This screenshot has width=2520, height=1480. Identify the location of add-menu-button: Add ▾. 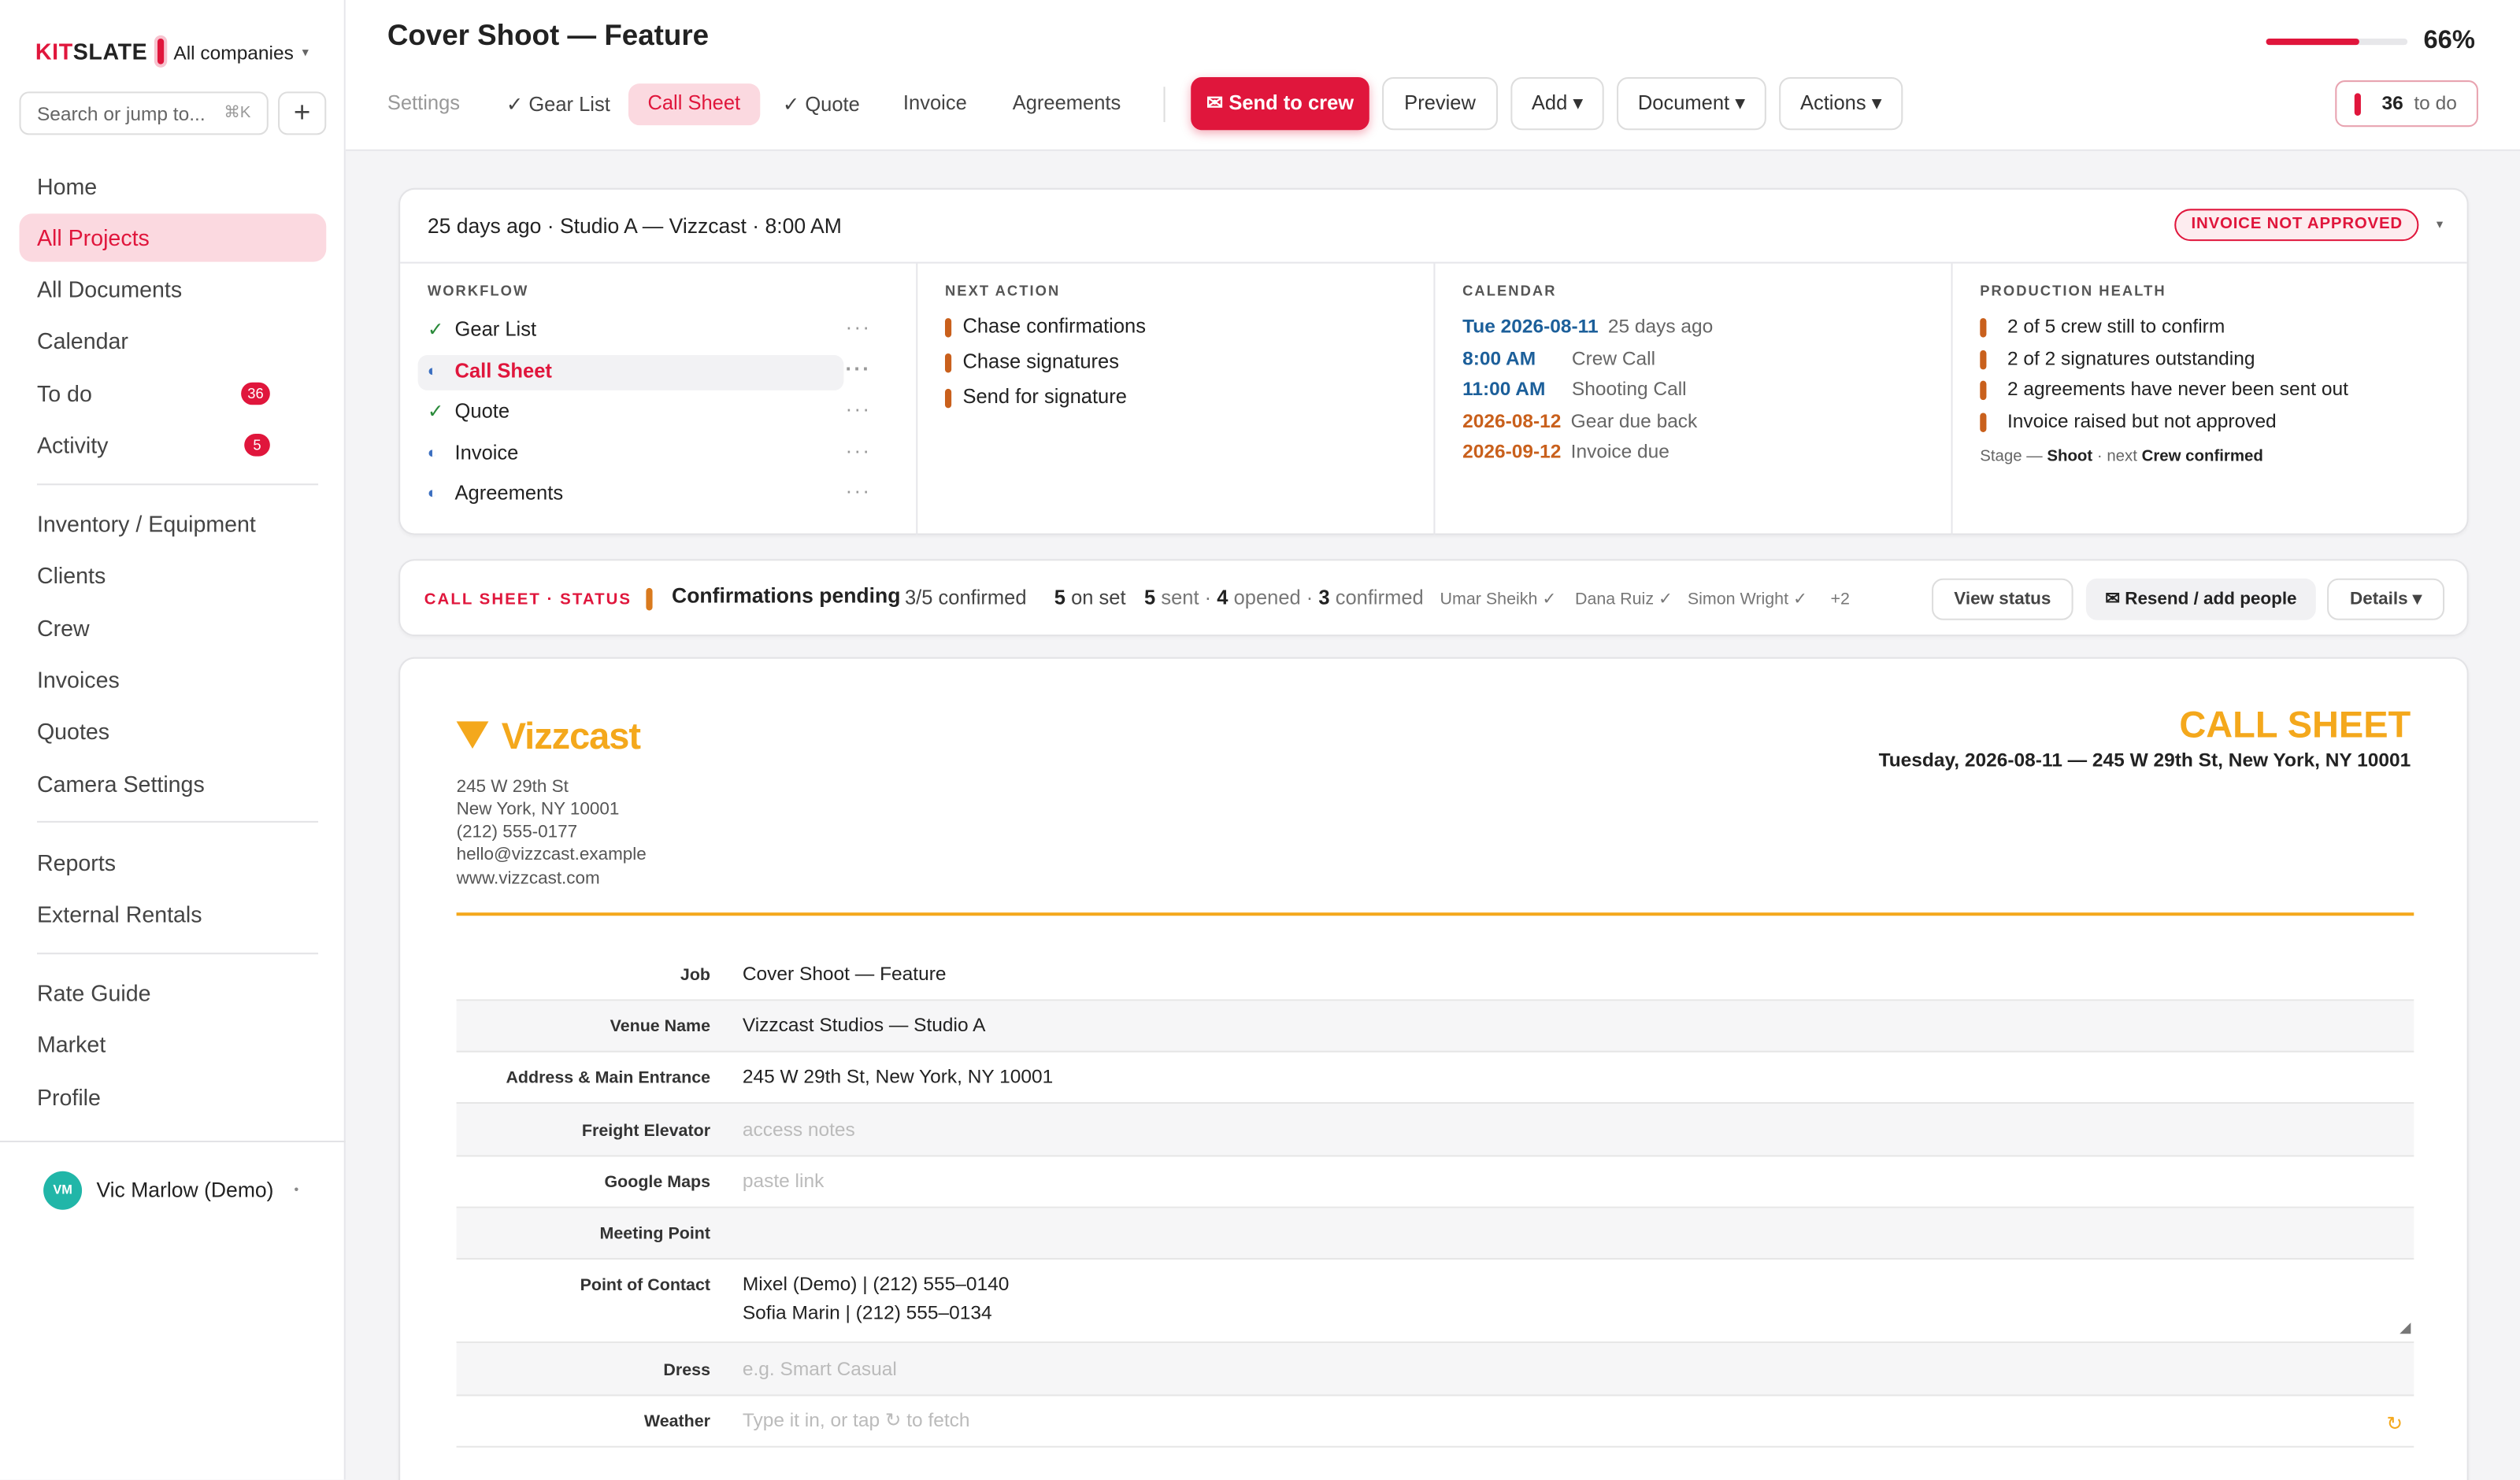
(1557, 103).